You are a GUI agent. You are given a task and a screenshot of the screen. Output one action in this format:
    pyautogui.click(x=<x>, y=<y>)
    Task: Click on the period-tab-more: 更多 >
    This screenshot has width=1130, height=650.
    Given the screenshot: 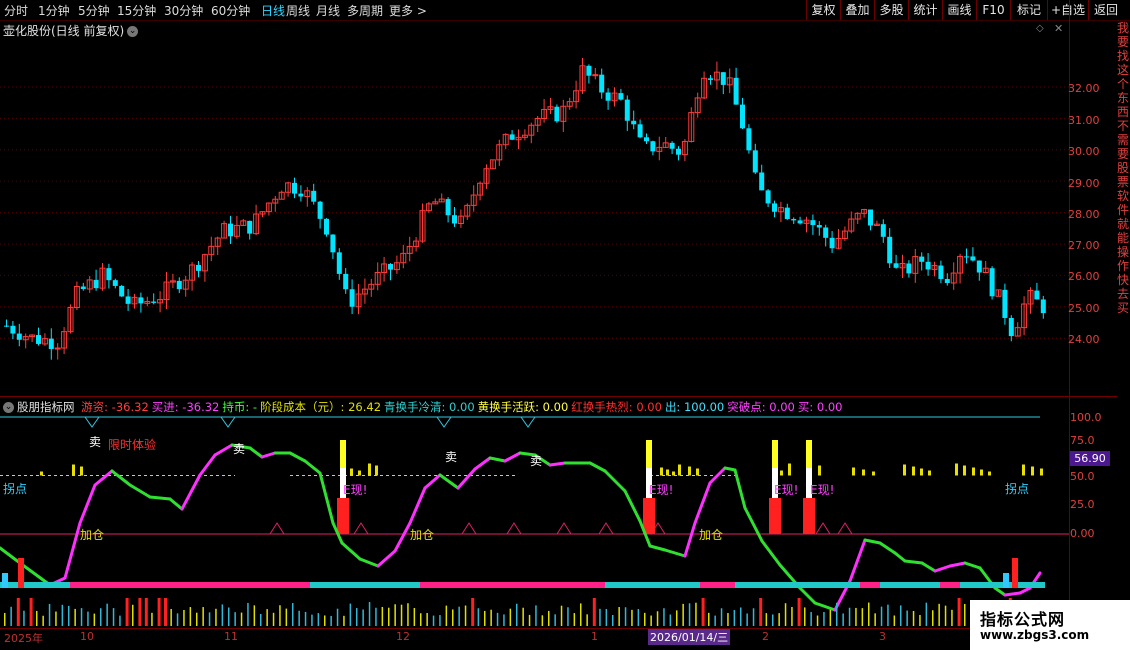 What is the action you would take?
    pyautogui.click(x=408, y=10)
    